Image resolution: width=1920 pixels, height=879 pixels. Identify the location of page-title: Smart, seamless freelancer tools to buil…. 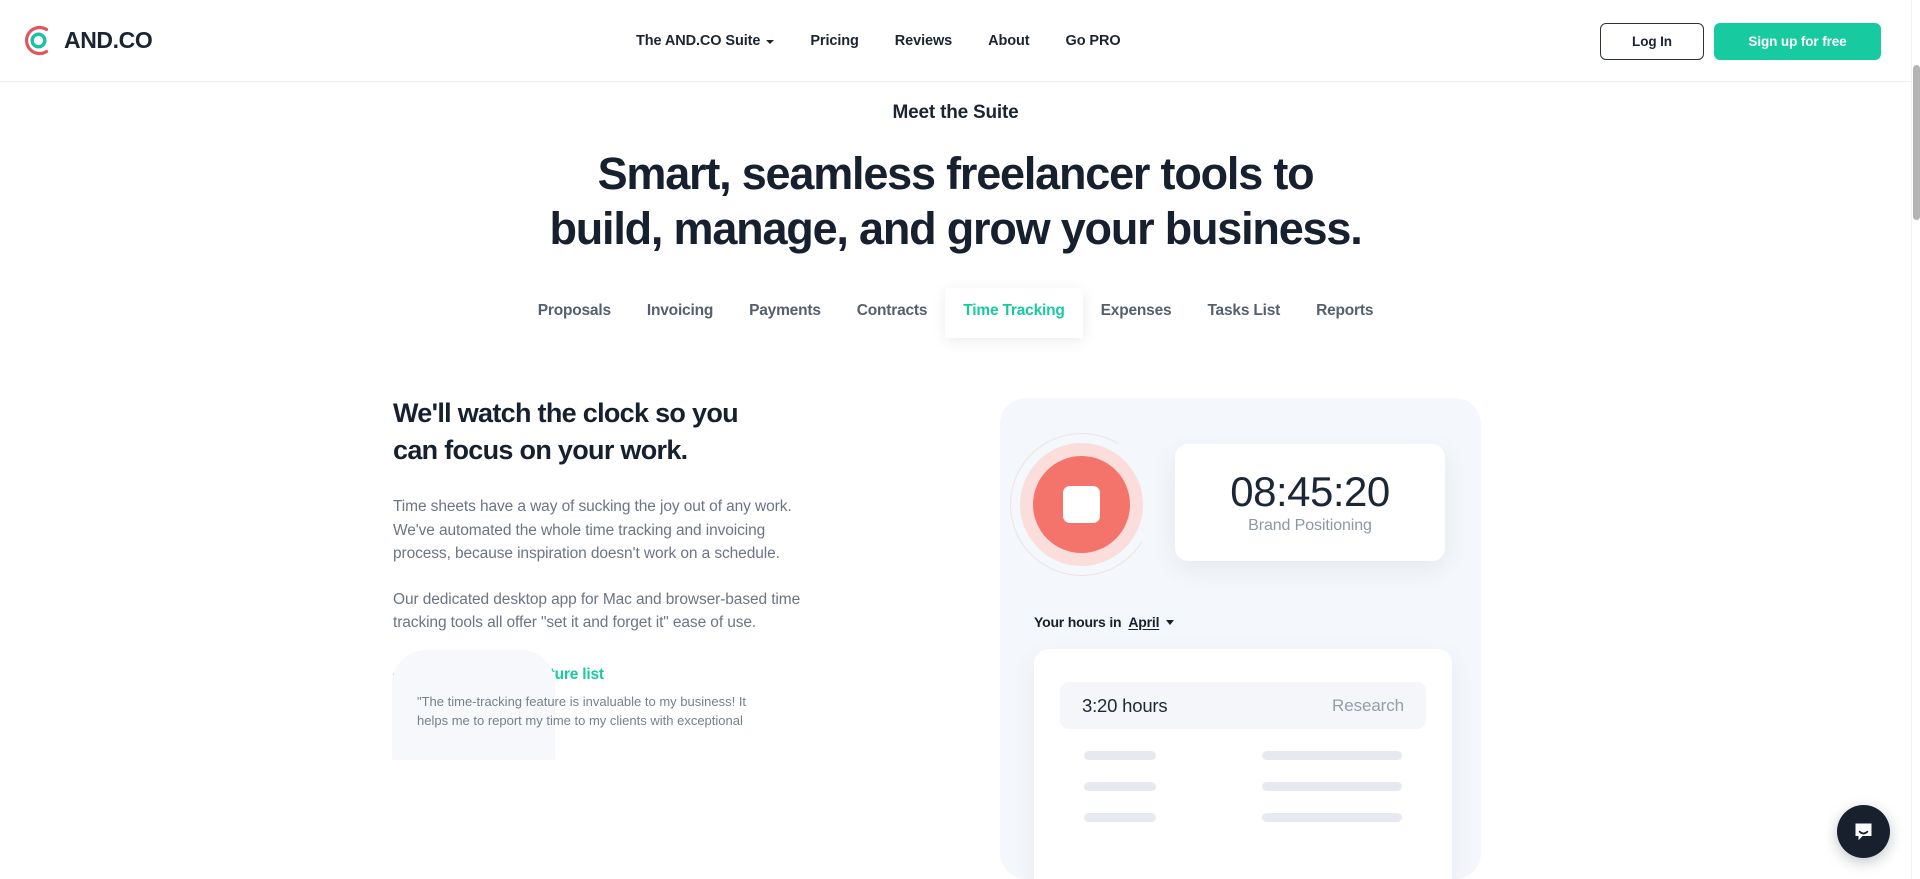
(955, 201).